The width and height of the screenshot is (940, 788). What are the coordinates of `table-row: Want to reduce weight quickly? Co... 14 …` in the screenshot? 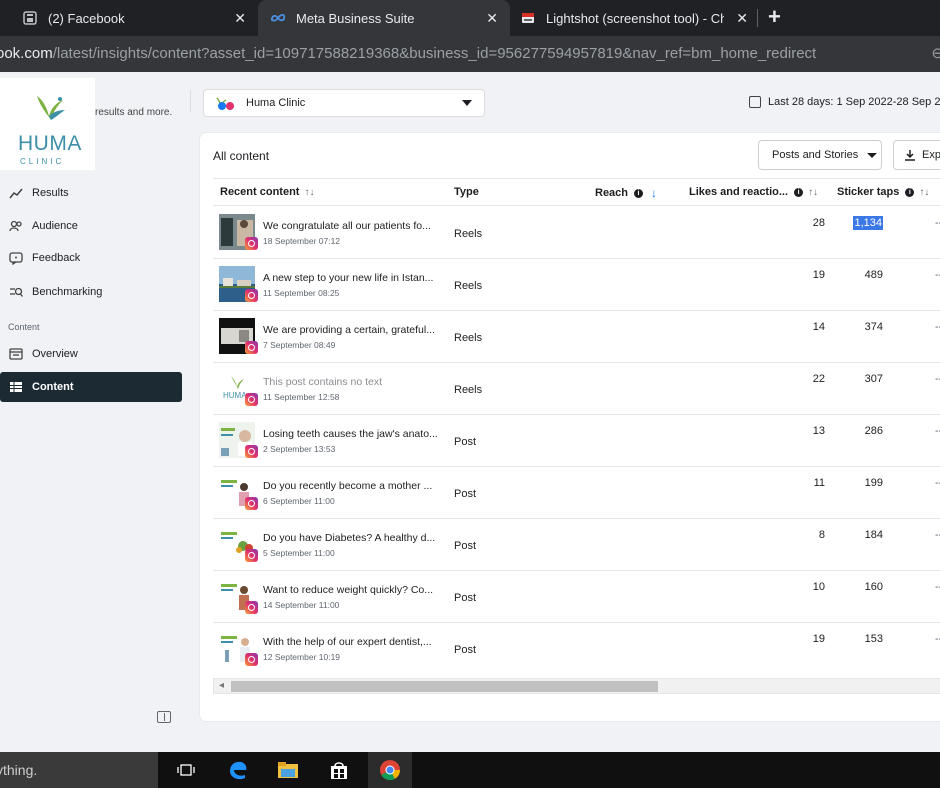 It's located at (576, 597).